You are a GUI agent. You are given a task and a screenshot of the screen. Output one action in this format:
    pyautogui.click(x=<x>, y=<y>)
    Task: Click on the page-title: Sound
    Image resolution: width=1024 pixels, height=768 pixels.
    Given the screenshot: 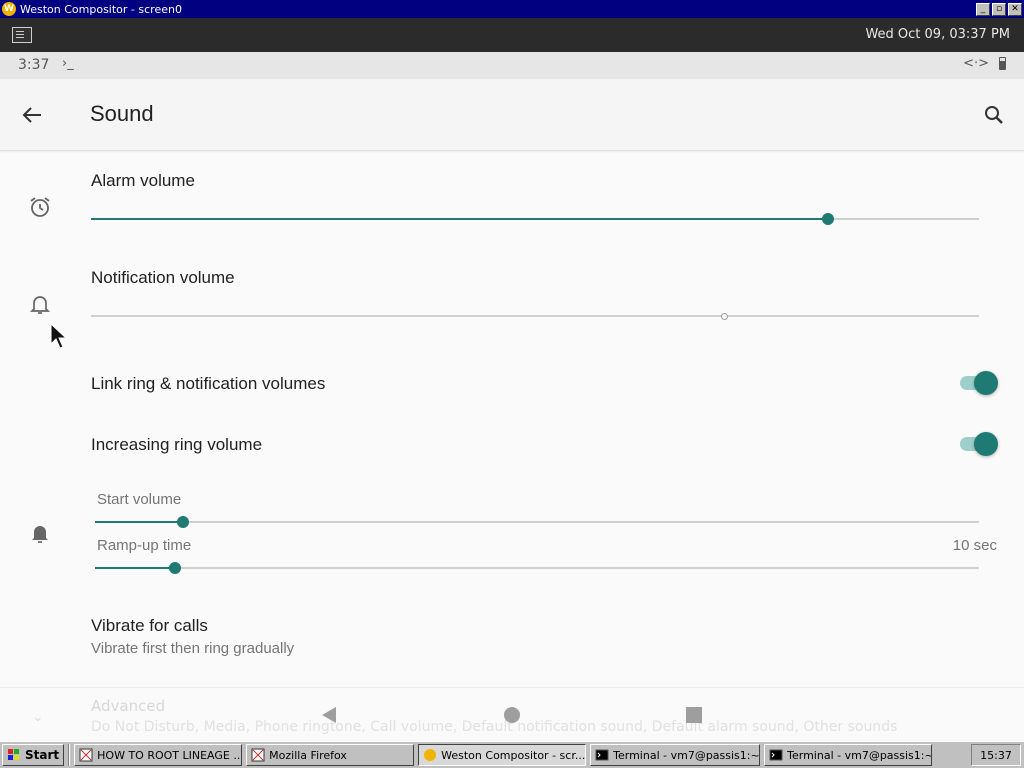 What is the action you would take?
    pyautogui.click(x=122, y=113)
    